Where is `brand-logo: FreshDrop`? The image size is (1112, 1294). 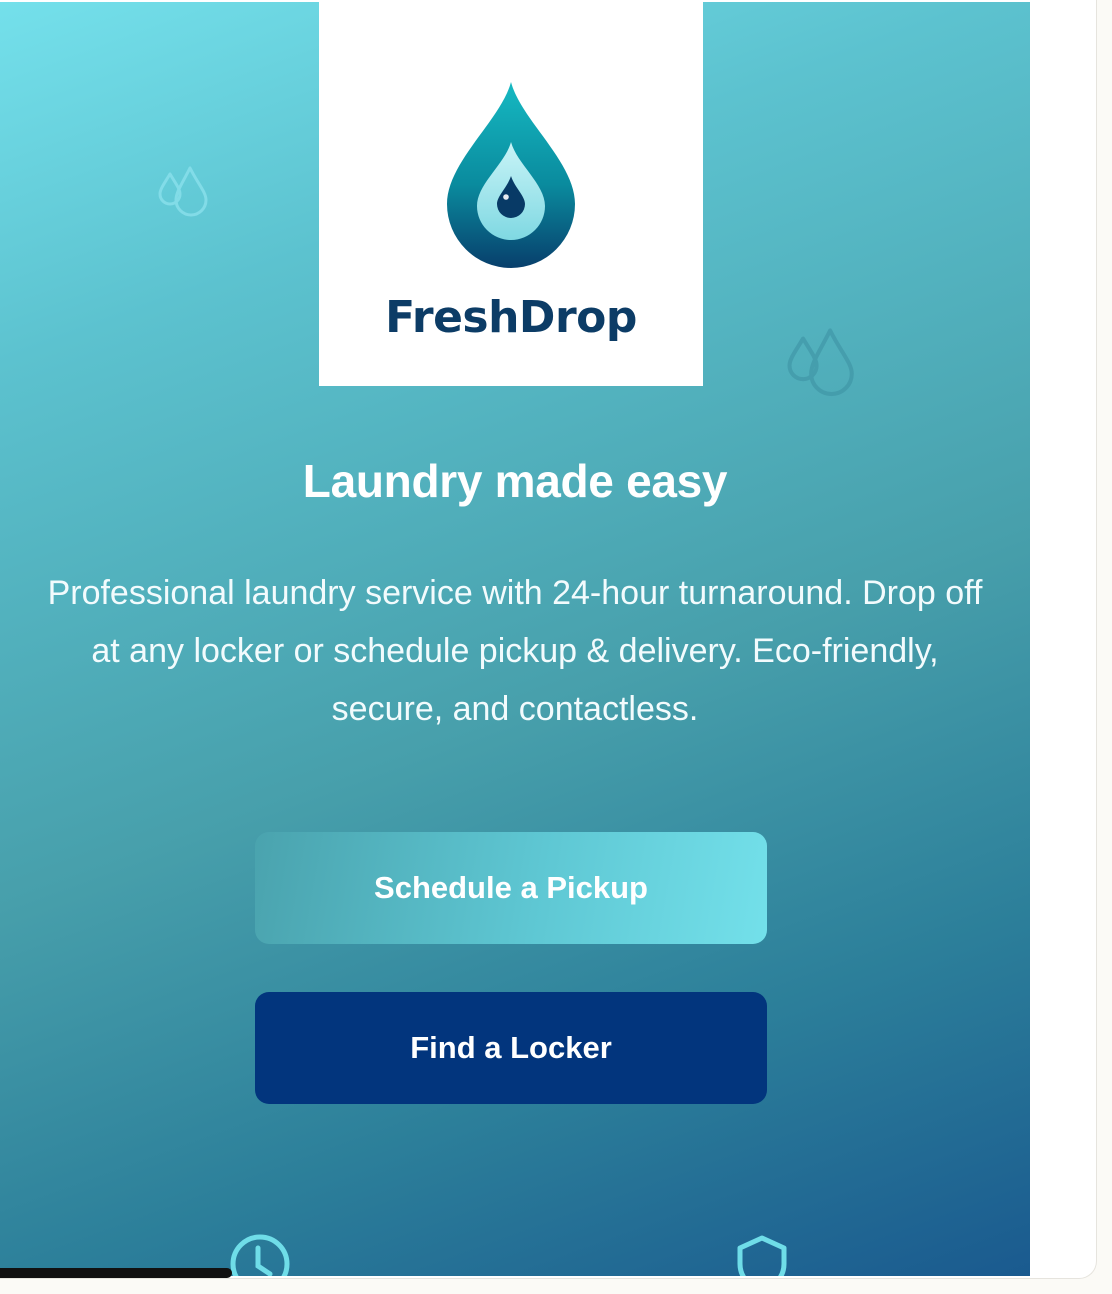
brand-logo: FreshDrop is located at coordinates (511, 194).